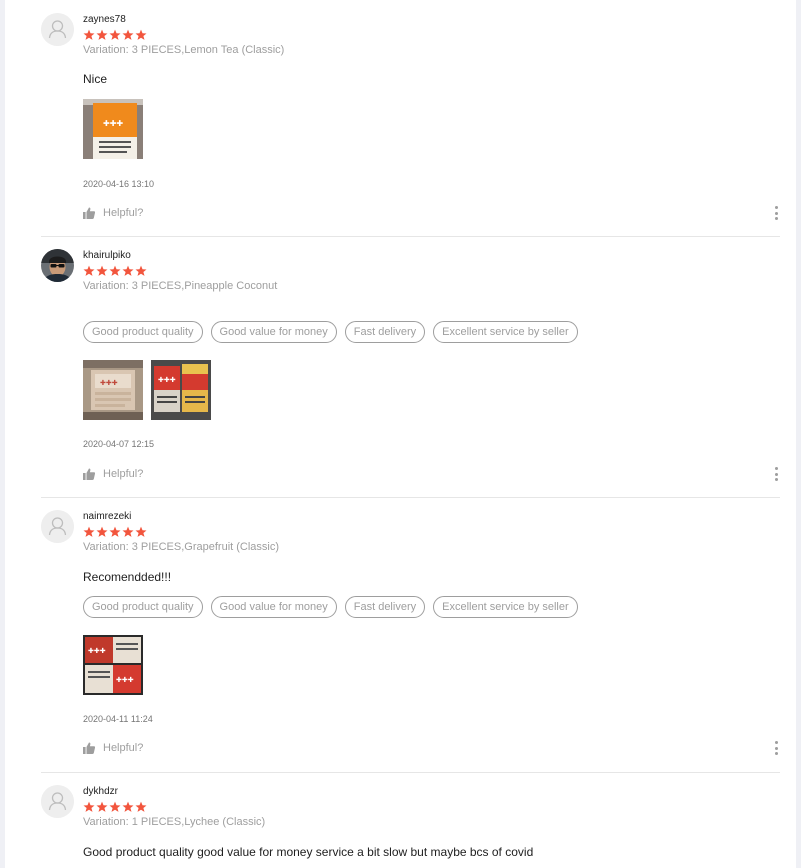 The image size is (801, 868). What do you see at coordinates (107, 255) in the screenshot?
I see `reviewer-name: khairulpiko` at bounding box center [107, 255].